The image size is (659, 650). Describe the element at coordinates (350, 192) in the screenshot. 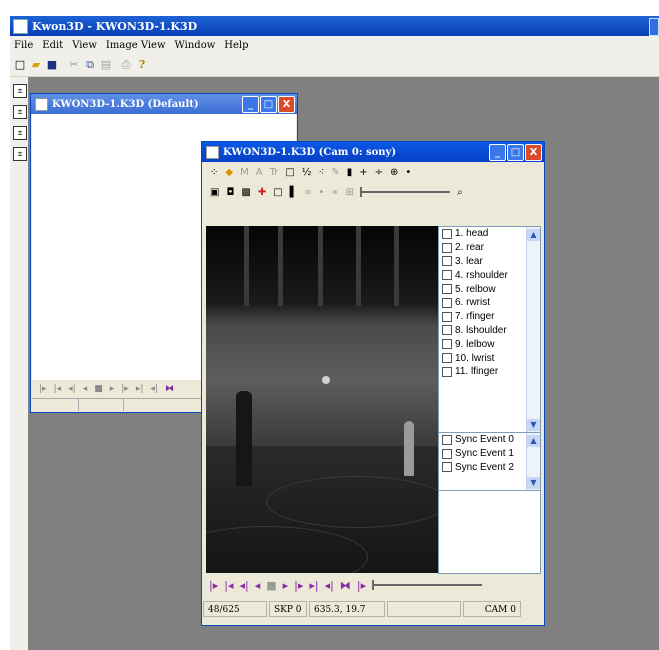

I see `fit-icon: ⊞` at that location.